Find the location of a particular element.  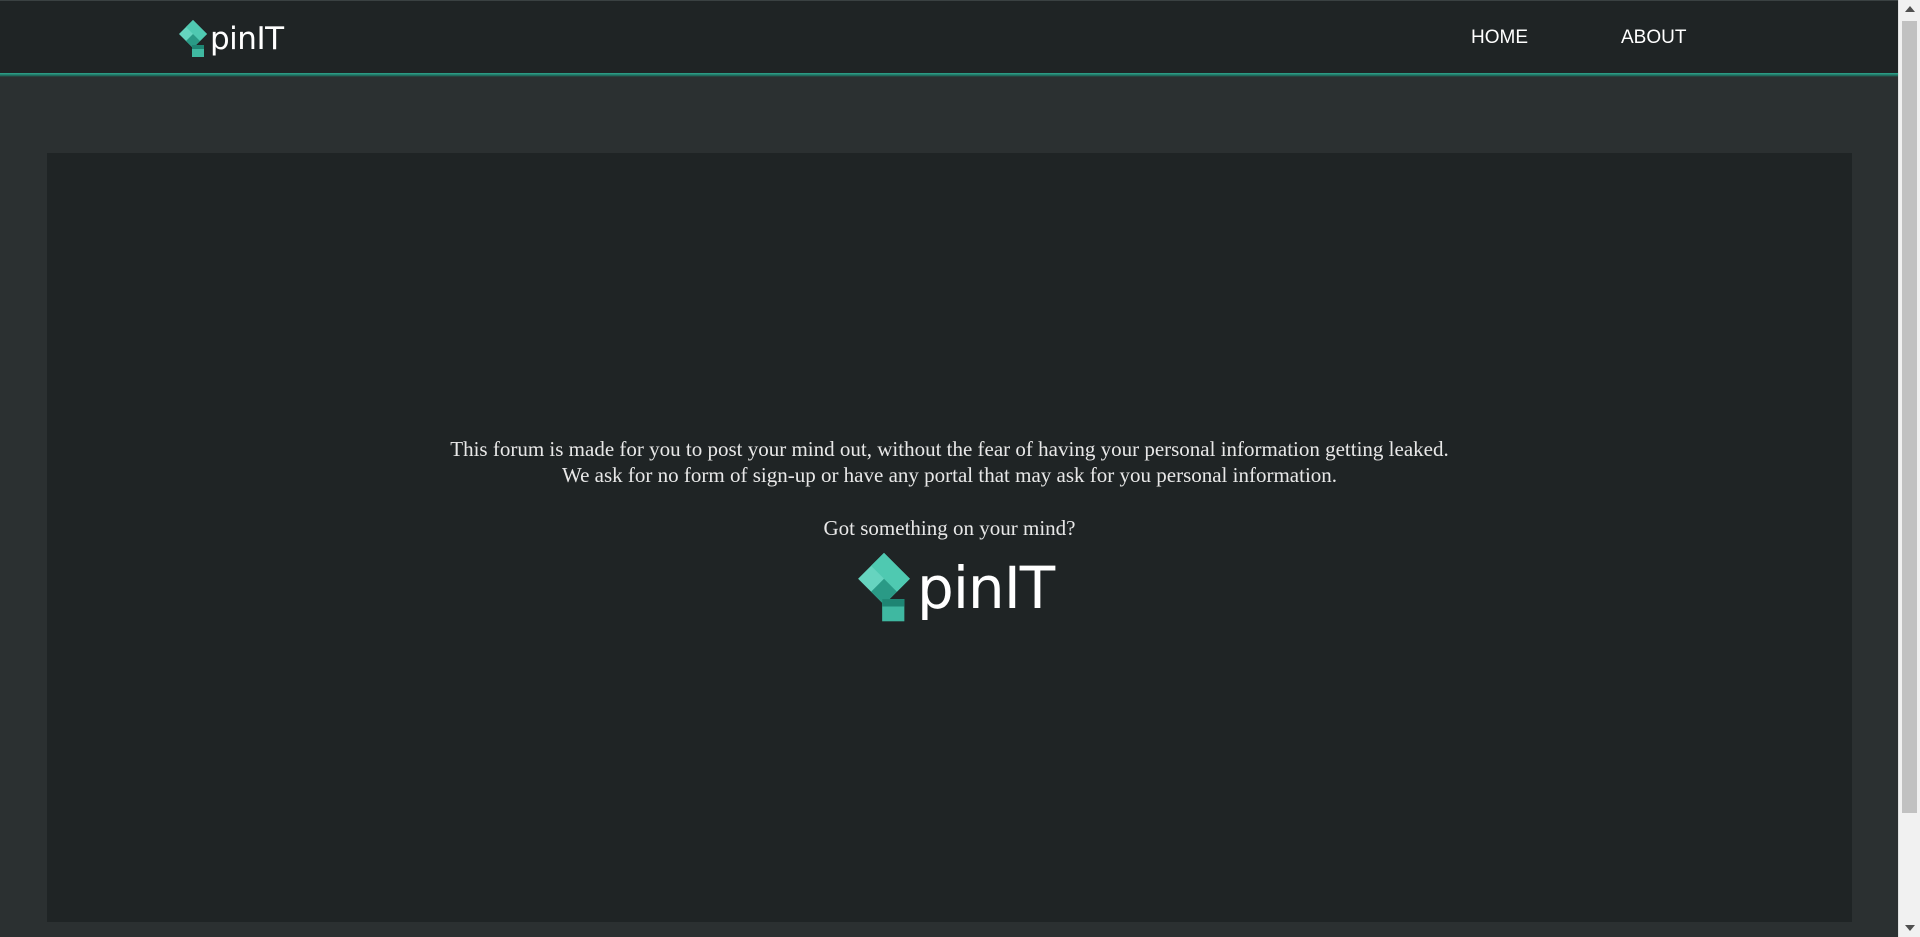

vertical-scrollbar is located at coordinates (1909, 468).